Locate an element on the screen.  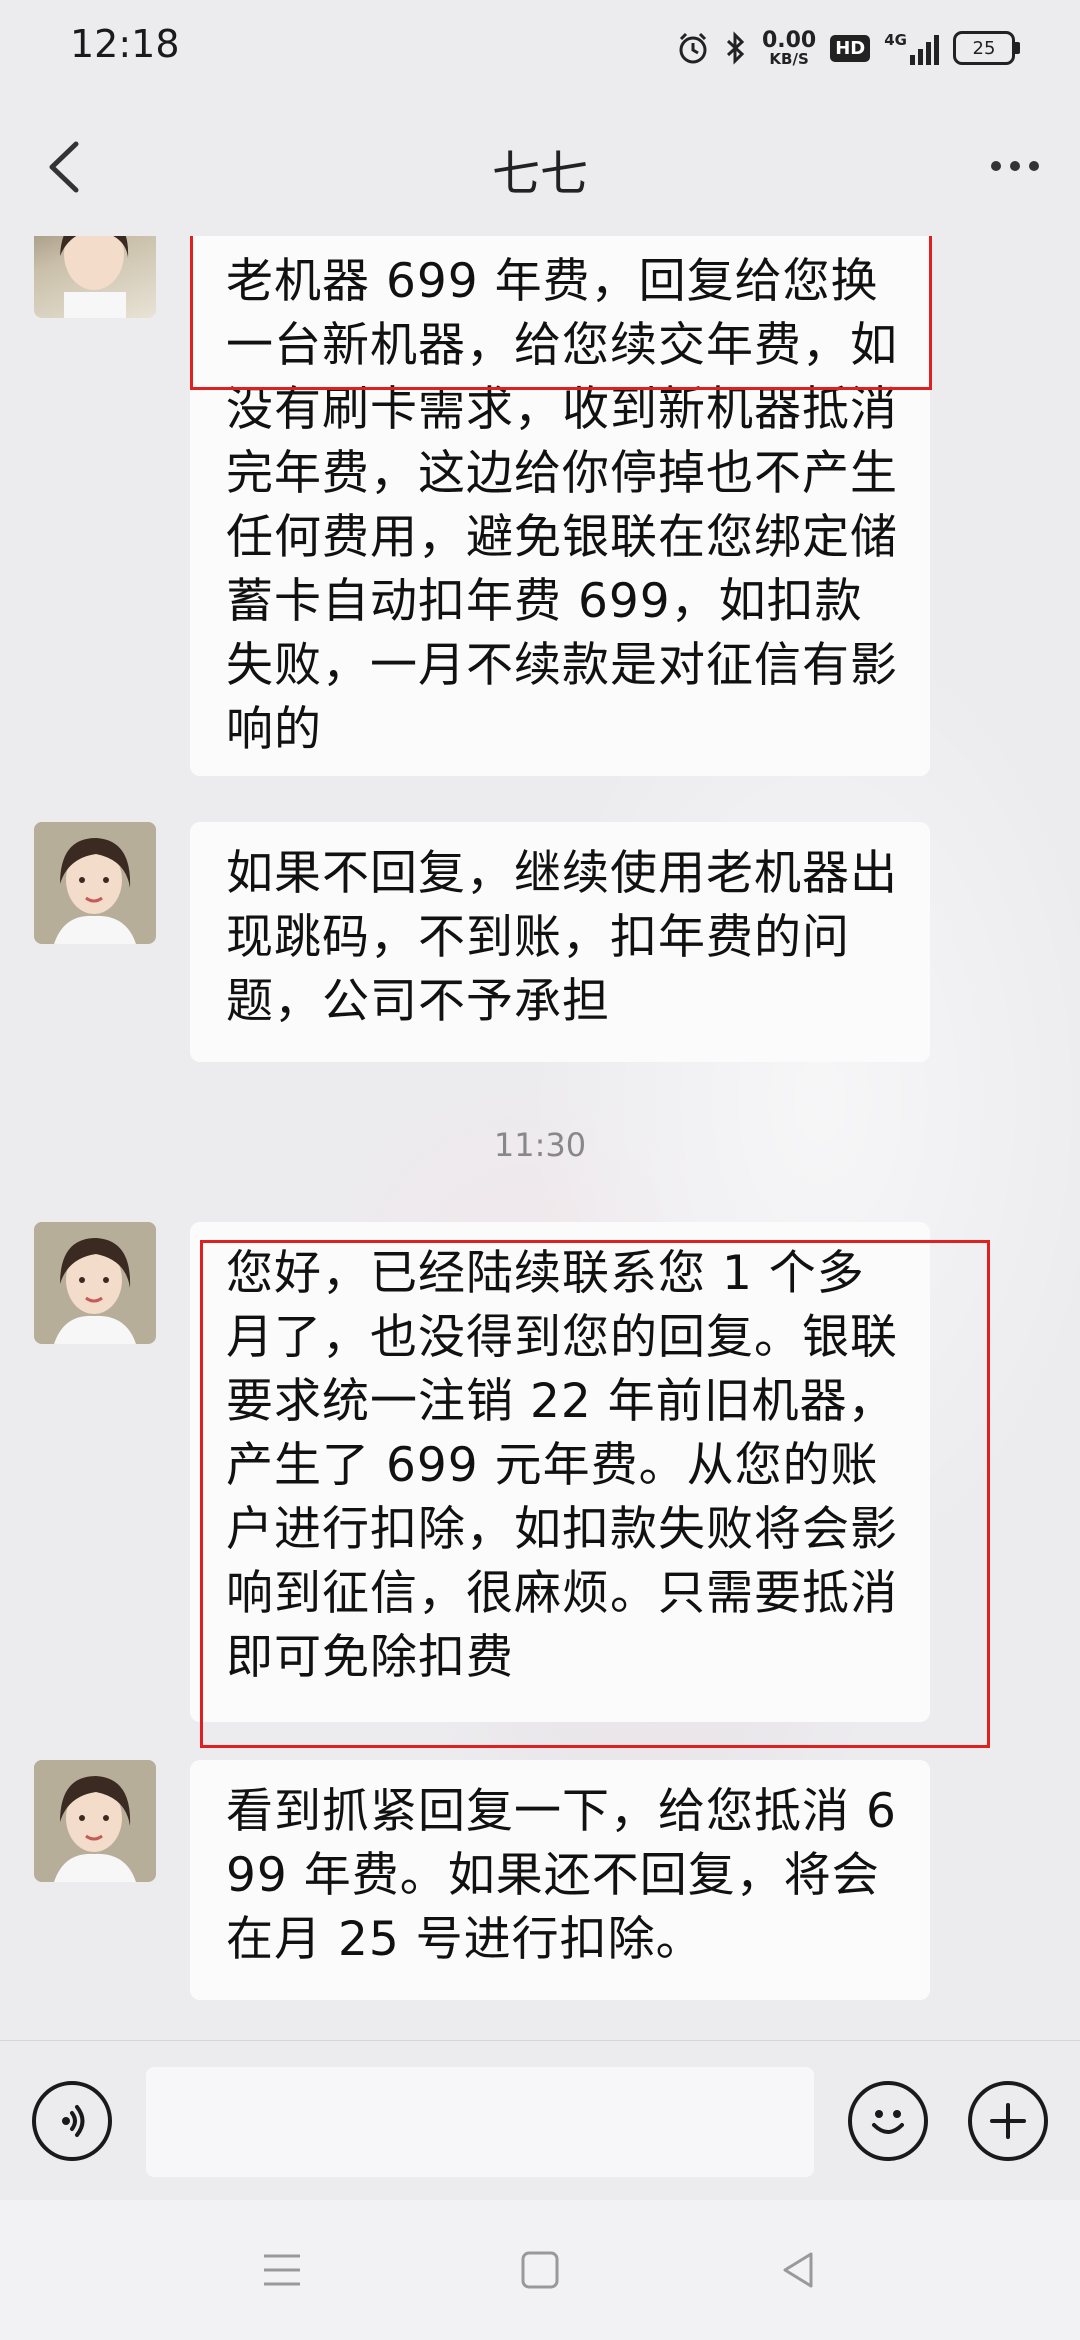
battery-icon: 25 is located at coordinates (986, 48).